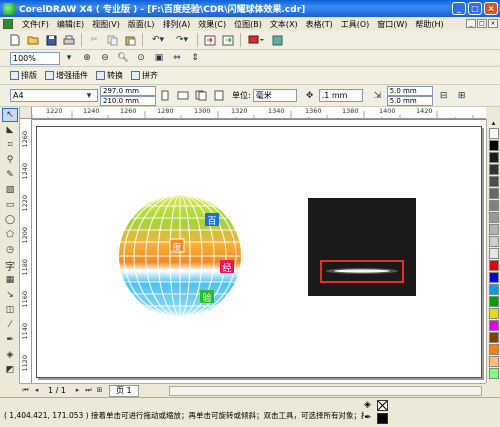 The height and width of the screenshot is (427, 500). I want to click on next-page-icon: ▸, so click(77, 391).